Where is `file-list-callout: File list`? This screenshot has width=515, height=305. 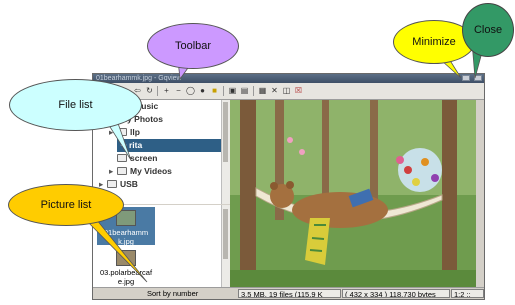 file-list-callout: File list is located at coordinates (75, 105).